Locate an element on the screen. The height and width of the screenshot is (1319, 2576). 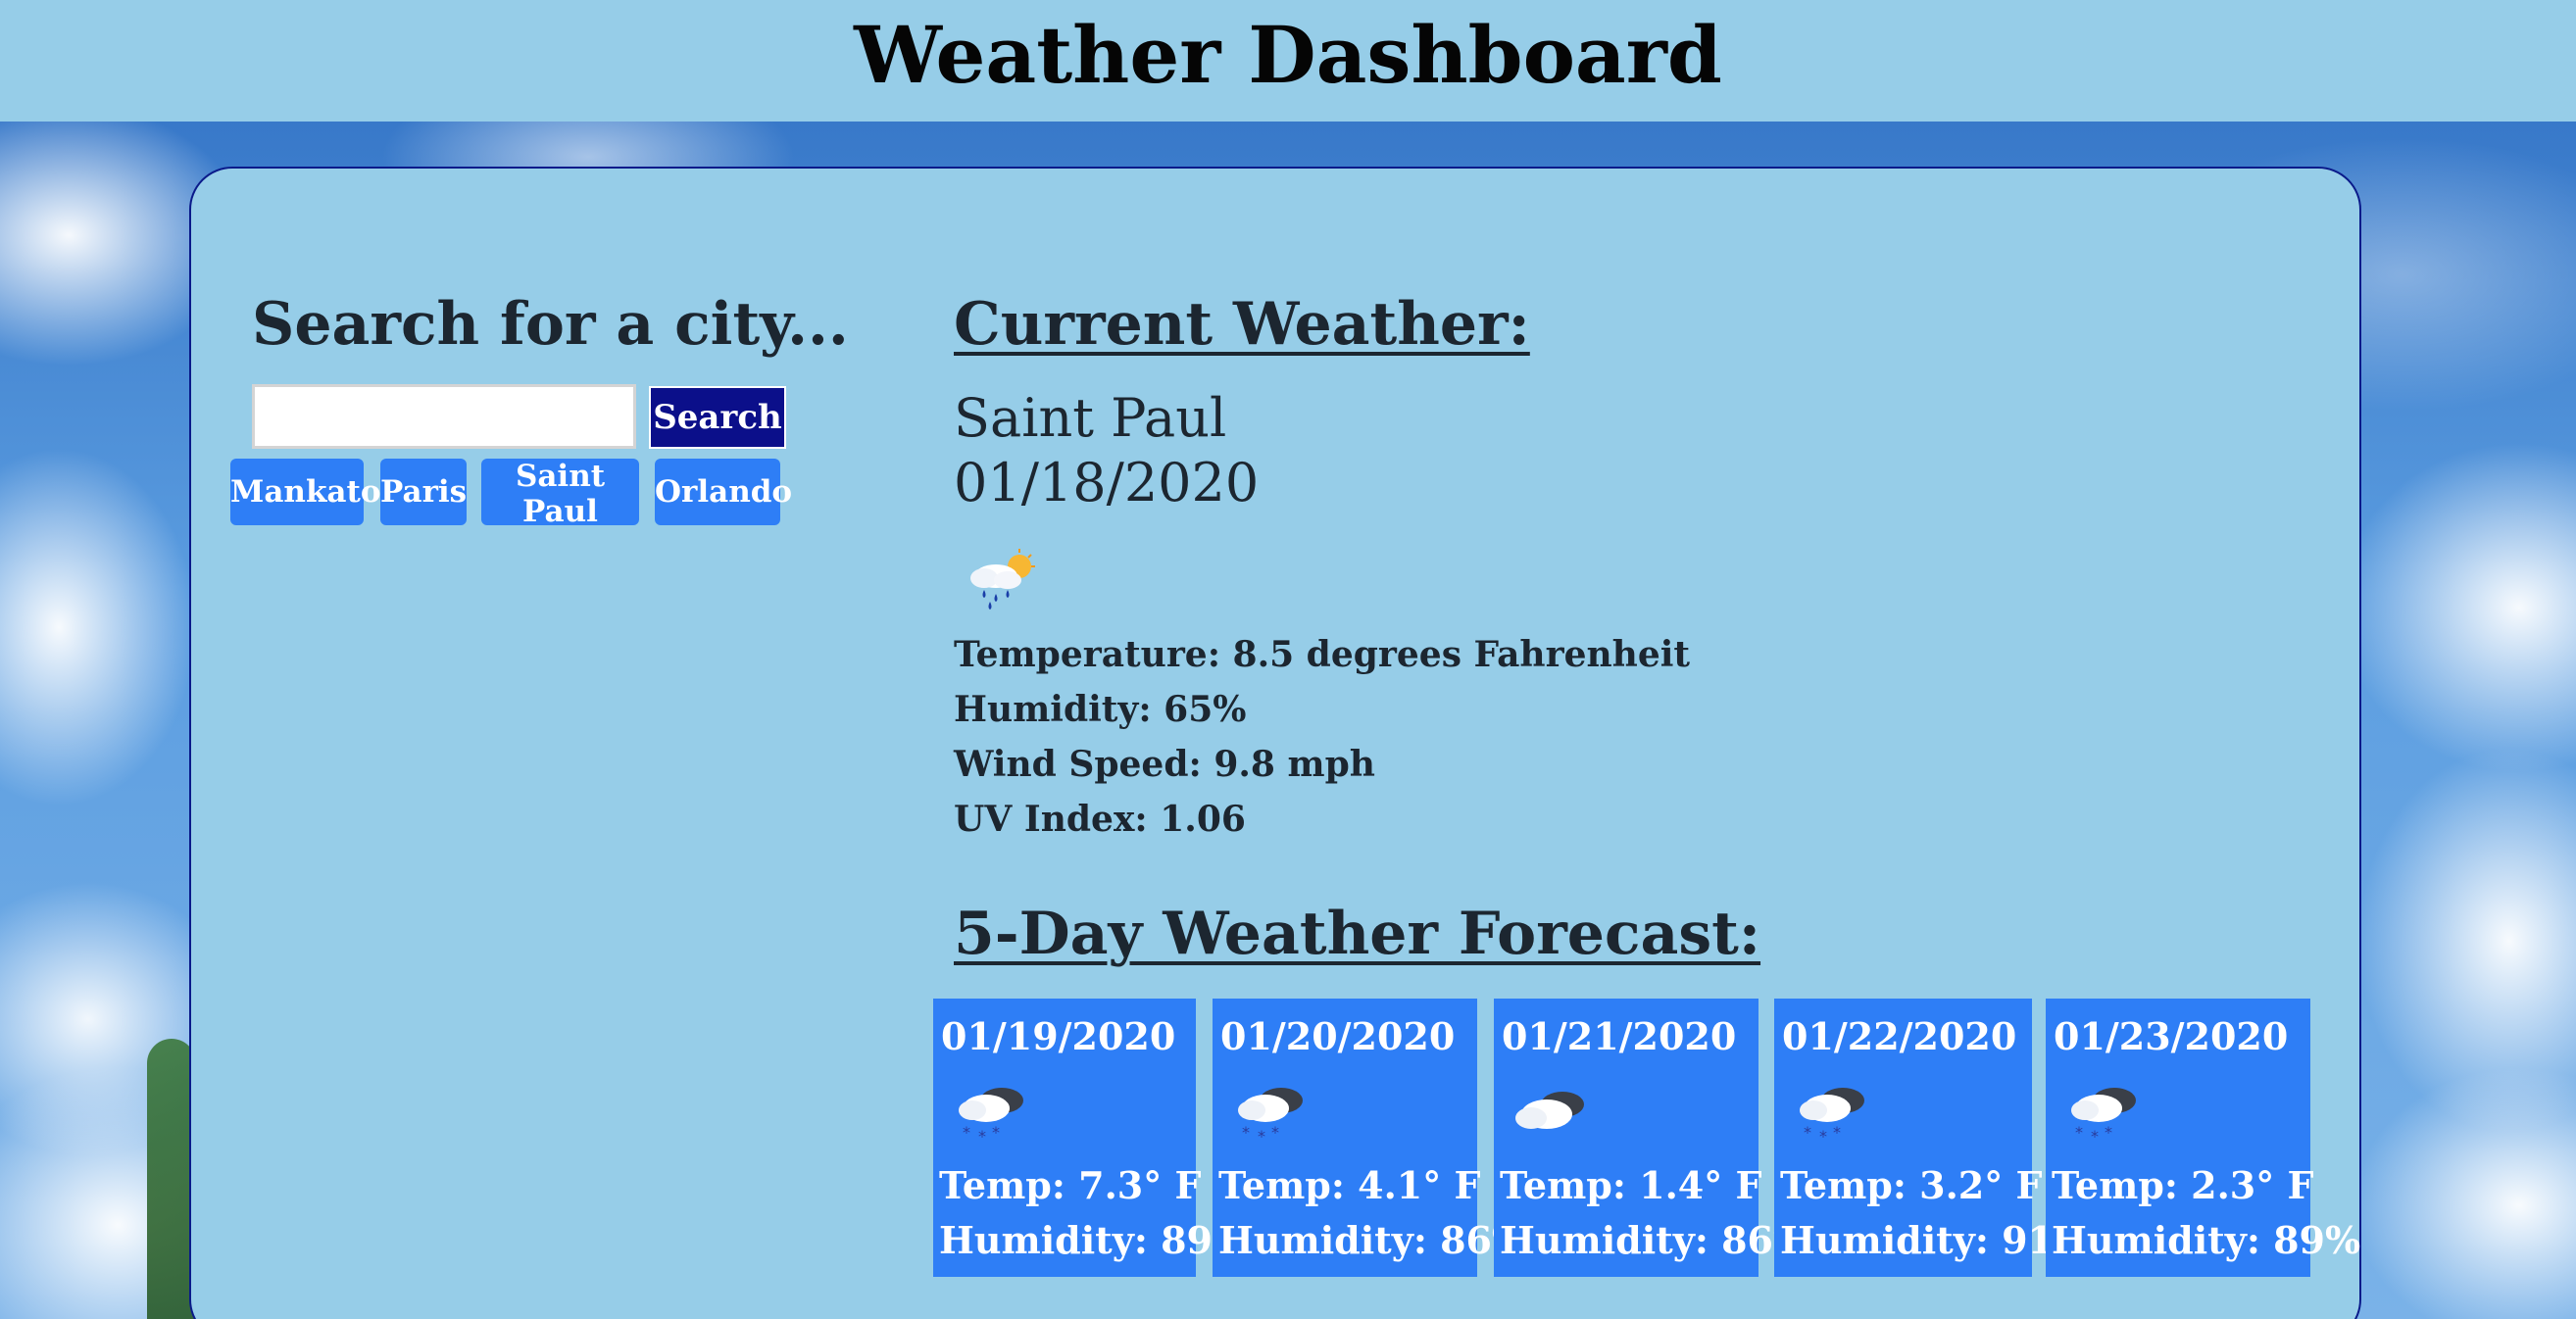
forecast-date: 01/20/2020 is located at coordinates (1338, 1036).